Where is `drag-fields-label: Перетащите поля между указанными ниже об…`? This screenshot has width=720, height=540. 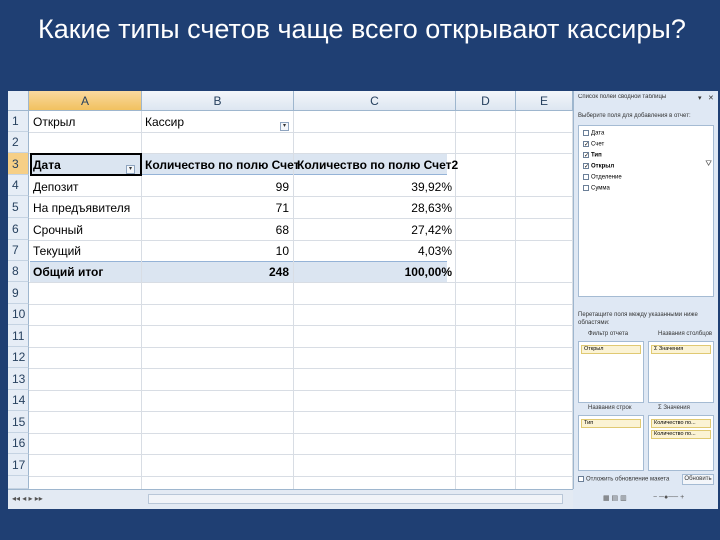
drag-fields-label: Перетащите поля между указанными ниже об… is located at coordinates (638, 319).